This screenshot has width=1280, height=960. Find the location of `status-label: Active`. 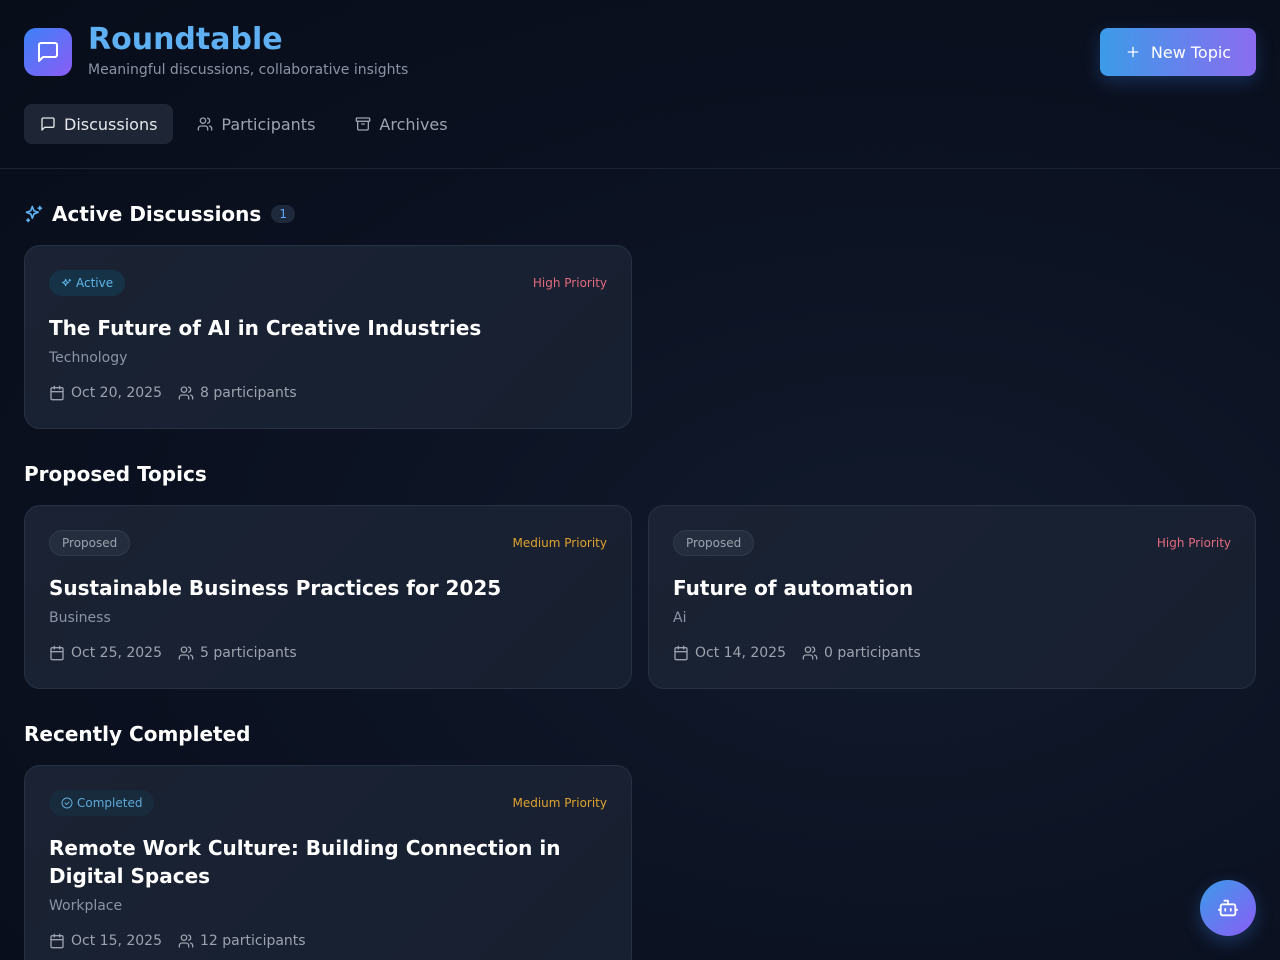

status-label: Active is located at coordinates (95, 283).